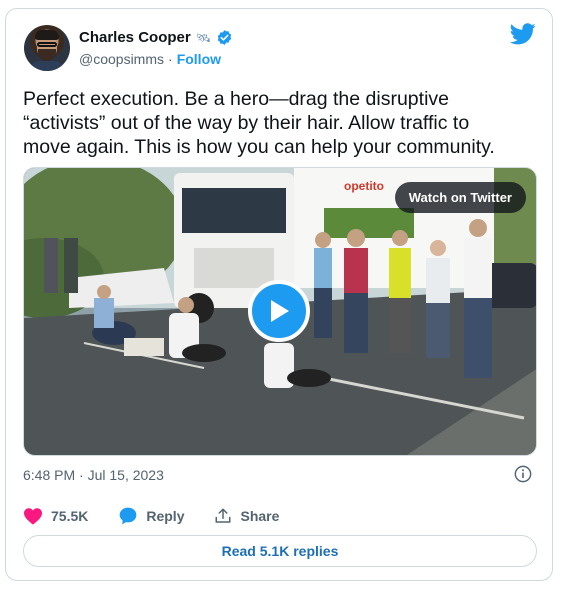 This screenshot has width=561, height=594. Describe the element at coordinates (523, 34) in the screenshot. I see `twitter-bird-icon` at that location.